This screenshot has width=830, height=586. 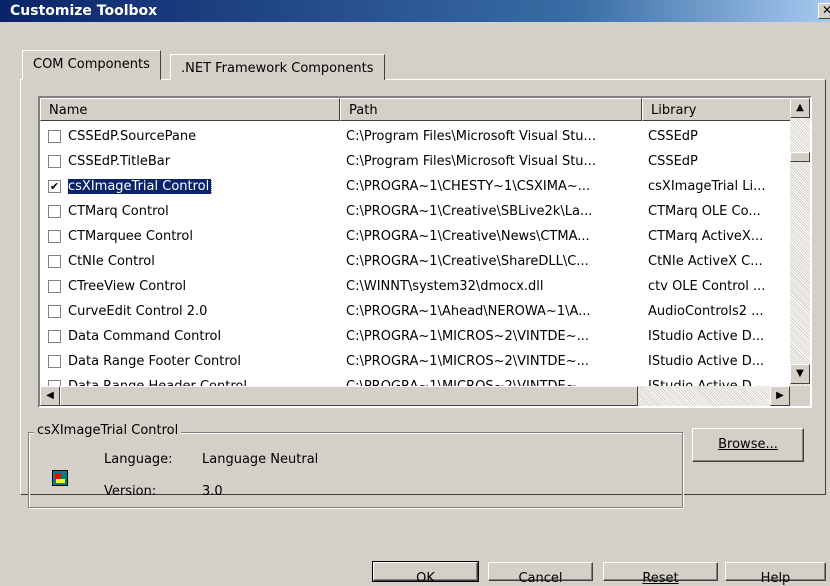 I want to click on column-header-label: Name, so click(x=68, y=110).